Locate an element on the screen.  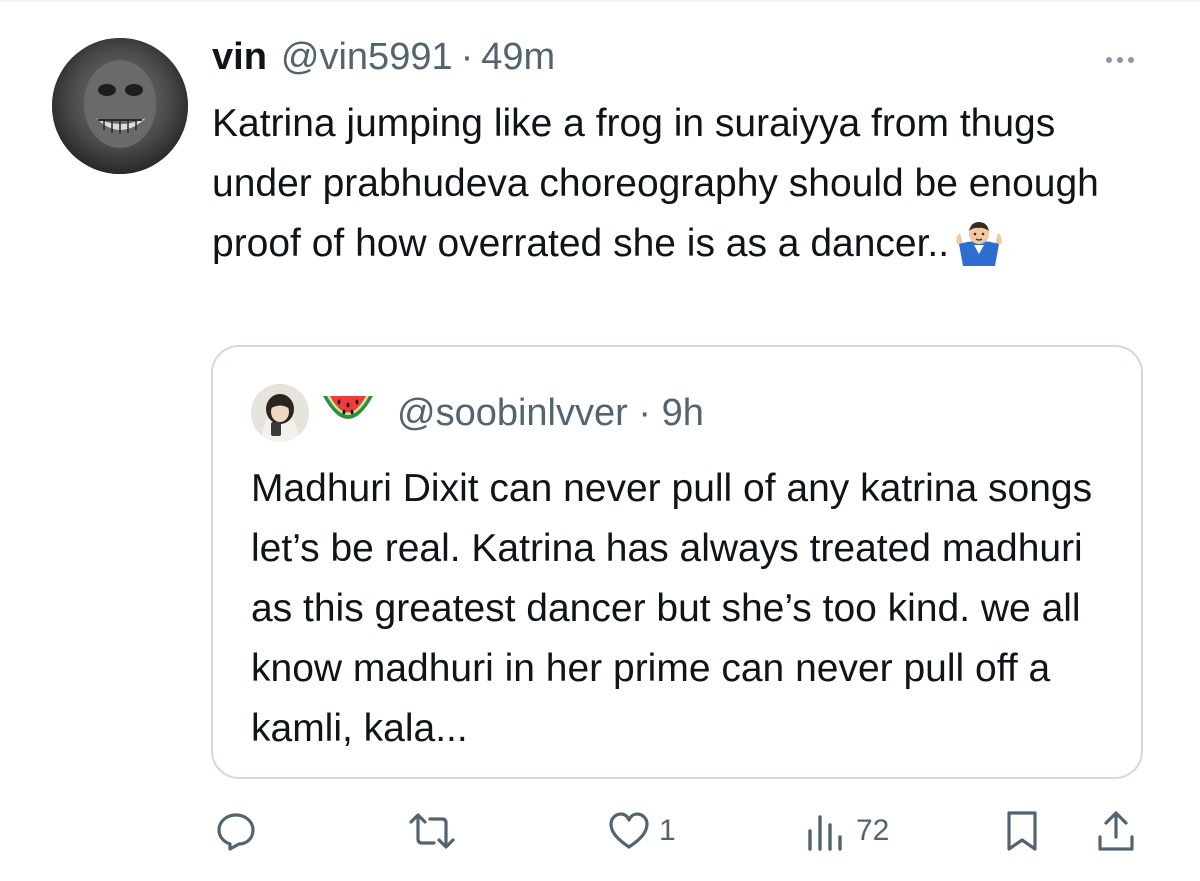
action-bar: 1 72 is located at coordinates (600, 830).